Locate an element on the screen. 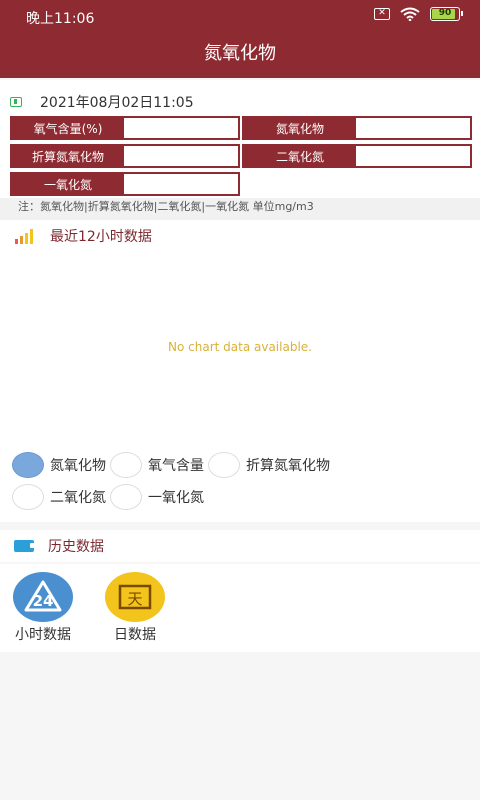  wifi-icon is located at coordinates (410, 14).